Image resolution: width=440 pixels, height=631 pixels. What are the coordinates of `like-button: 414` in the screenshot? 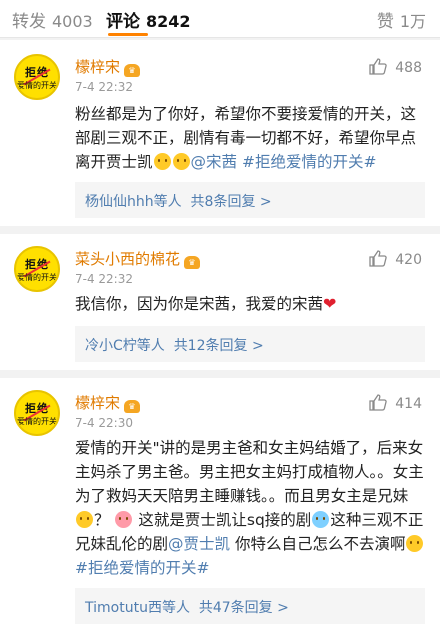 It's located at (395, 403).